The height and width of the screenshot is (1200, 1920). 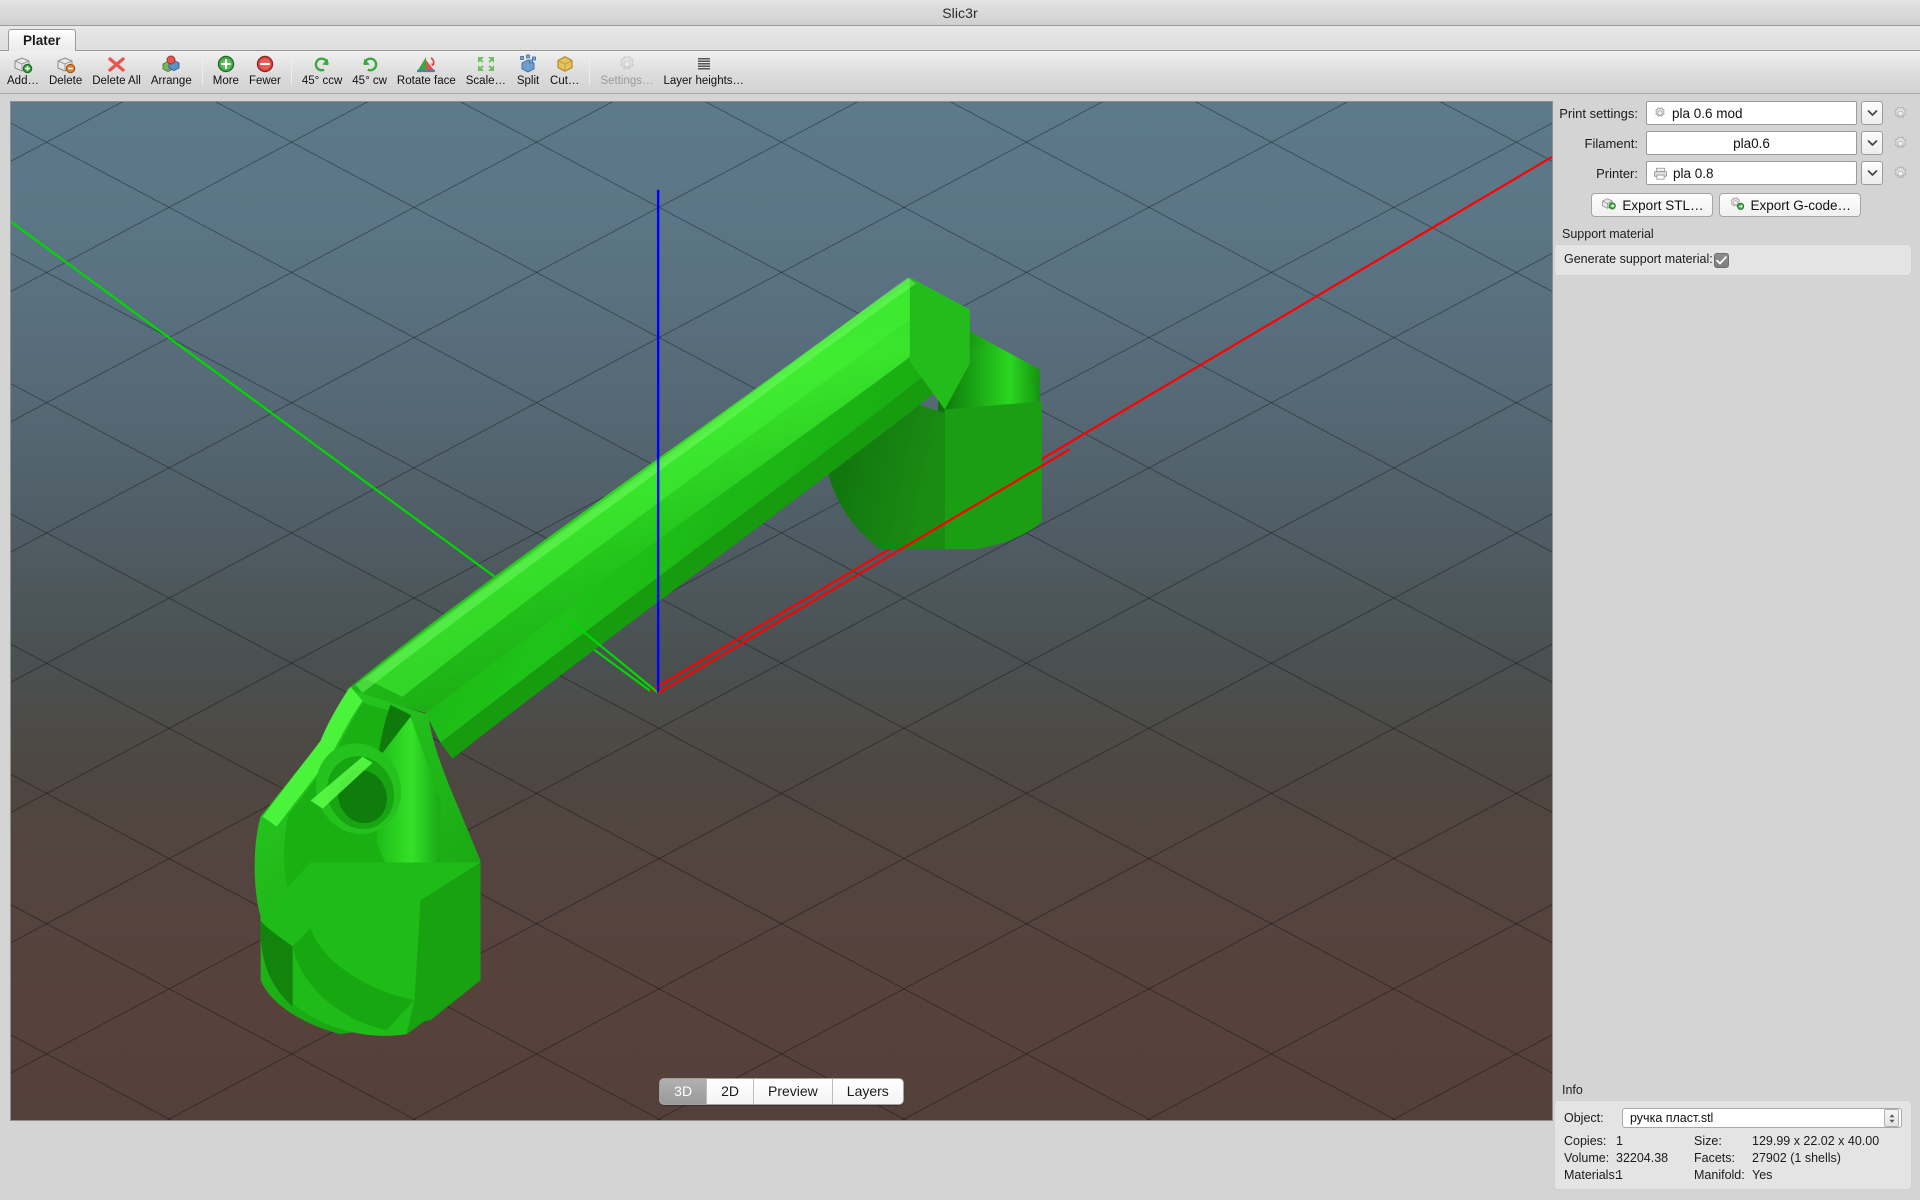 I want to click on tab-plater-label: Plater, so click(x=42, y=40).